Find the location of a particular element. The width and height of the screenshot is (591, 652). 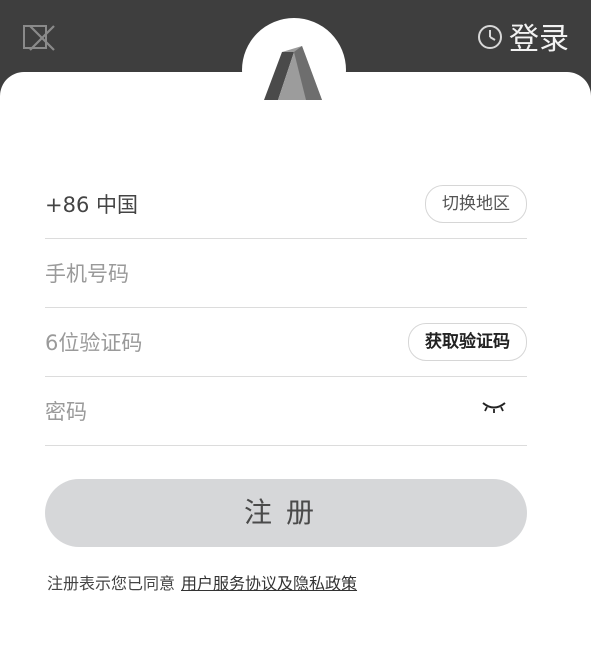

code-input: 6位验证码 is located at coordinates (93, 342).